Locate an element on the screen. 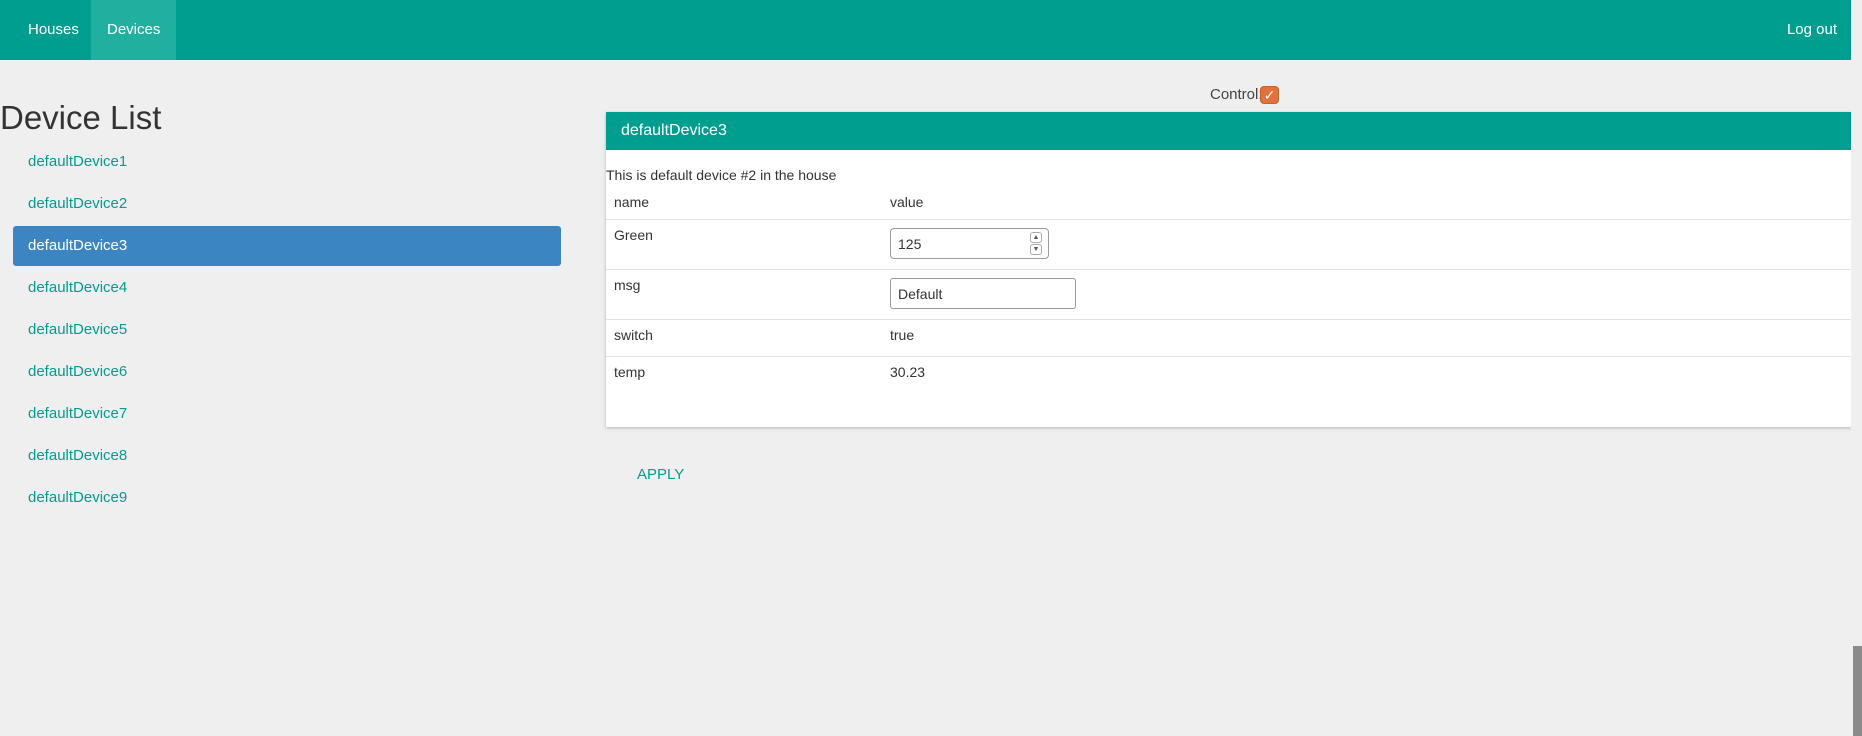 The image size is (1862, 736). green-value: 125 is located at coordinates (910, 244).